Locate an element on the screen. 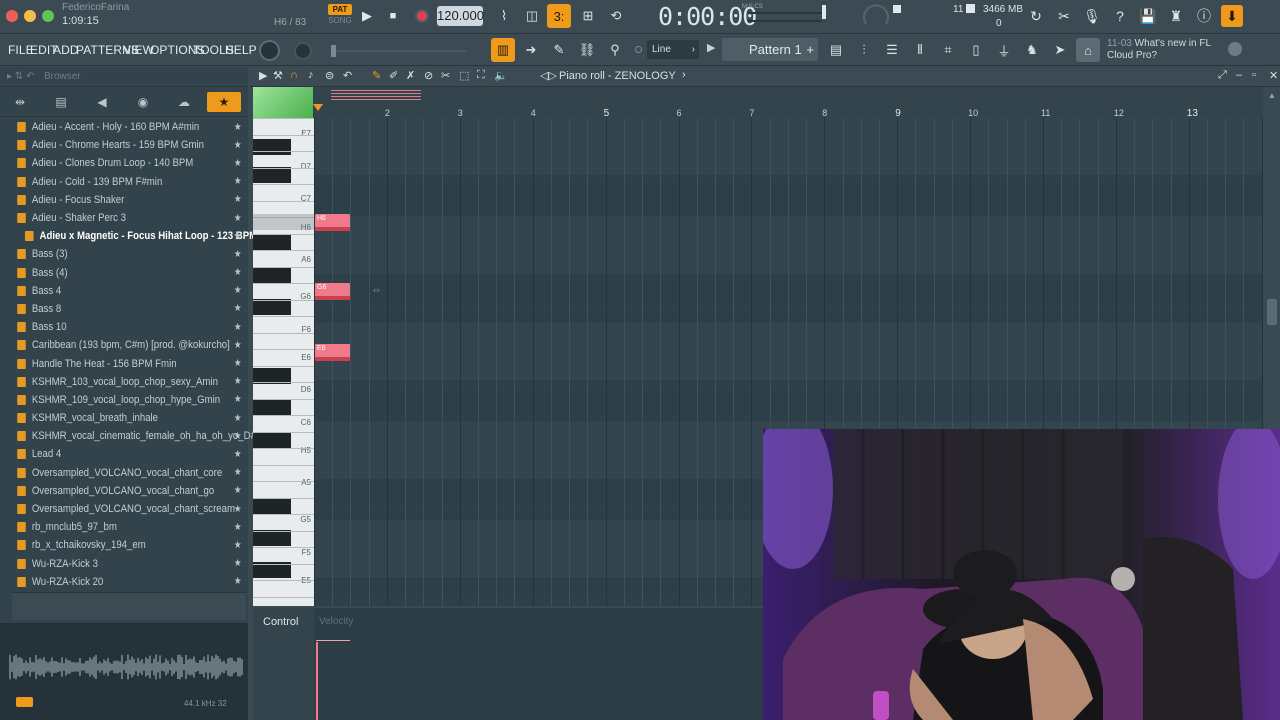 This screenshot has width=1280, height=720. menu-help: HELP is located at coordinates (241, 50).